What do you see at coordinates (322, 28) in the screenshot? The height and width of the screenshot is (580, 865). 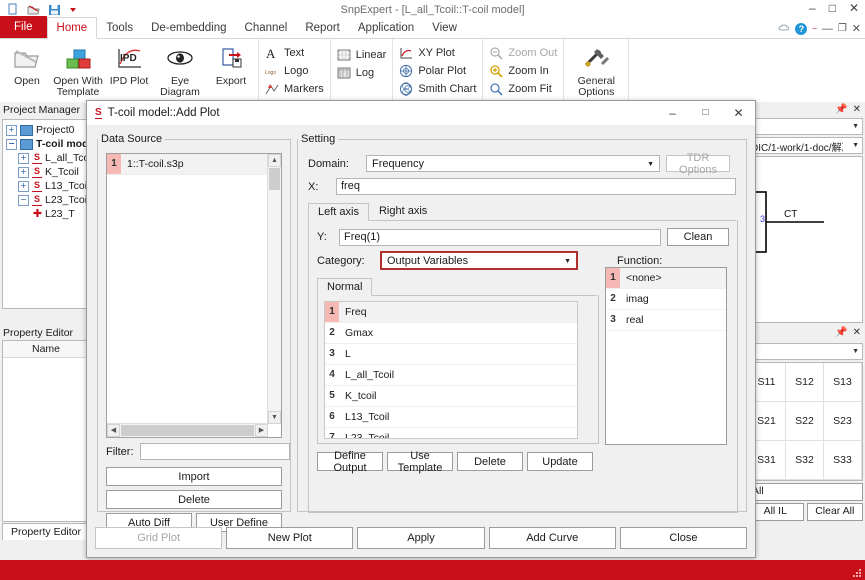 I see `ribbon-tab-report: Report` at bounding box center [322, 28].